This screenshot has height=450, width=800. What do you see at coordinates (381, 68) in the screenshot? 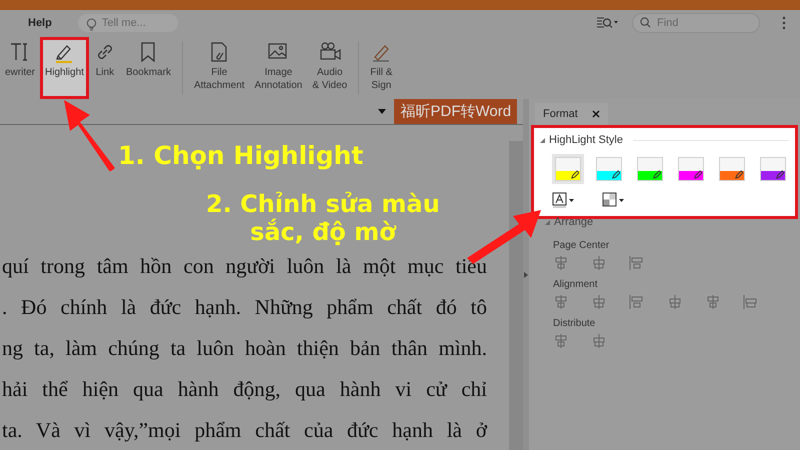
I see `ribbon-tool: Fill & Sign` at bounding box center [381, 68].